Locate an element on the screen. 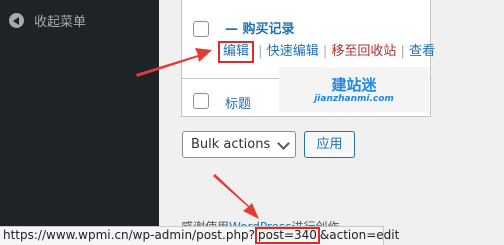 The height and width of the screenshot is (245, 504). arrow-to-url-icon is located at coordinates (236, 196).